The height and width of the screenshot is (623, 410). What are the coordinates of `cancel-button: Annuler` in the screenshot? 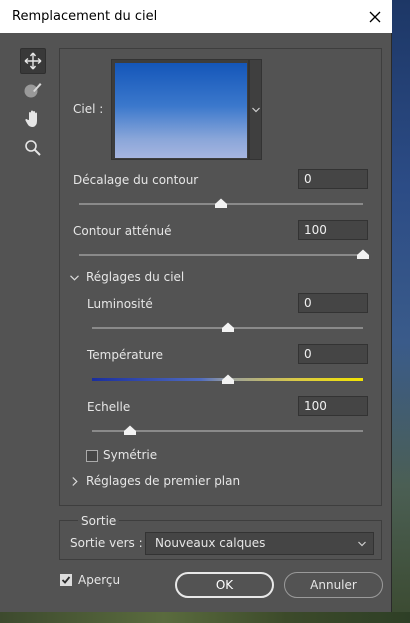 It's located at (333, 585).